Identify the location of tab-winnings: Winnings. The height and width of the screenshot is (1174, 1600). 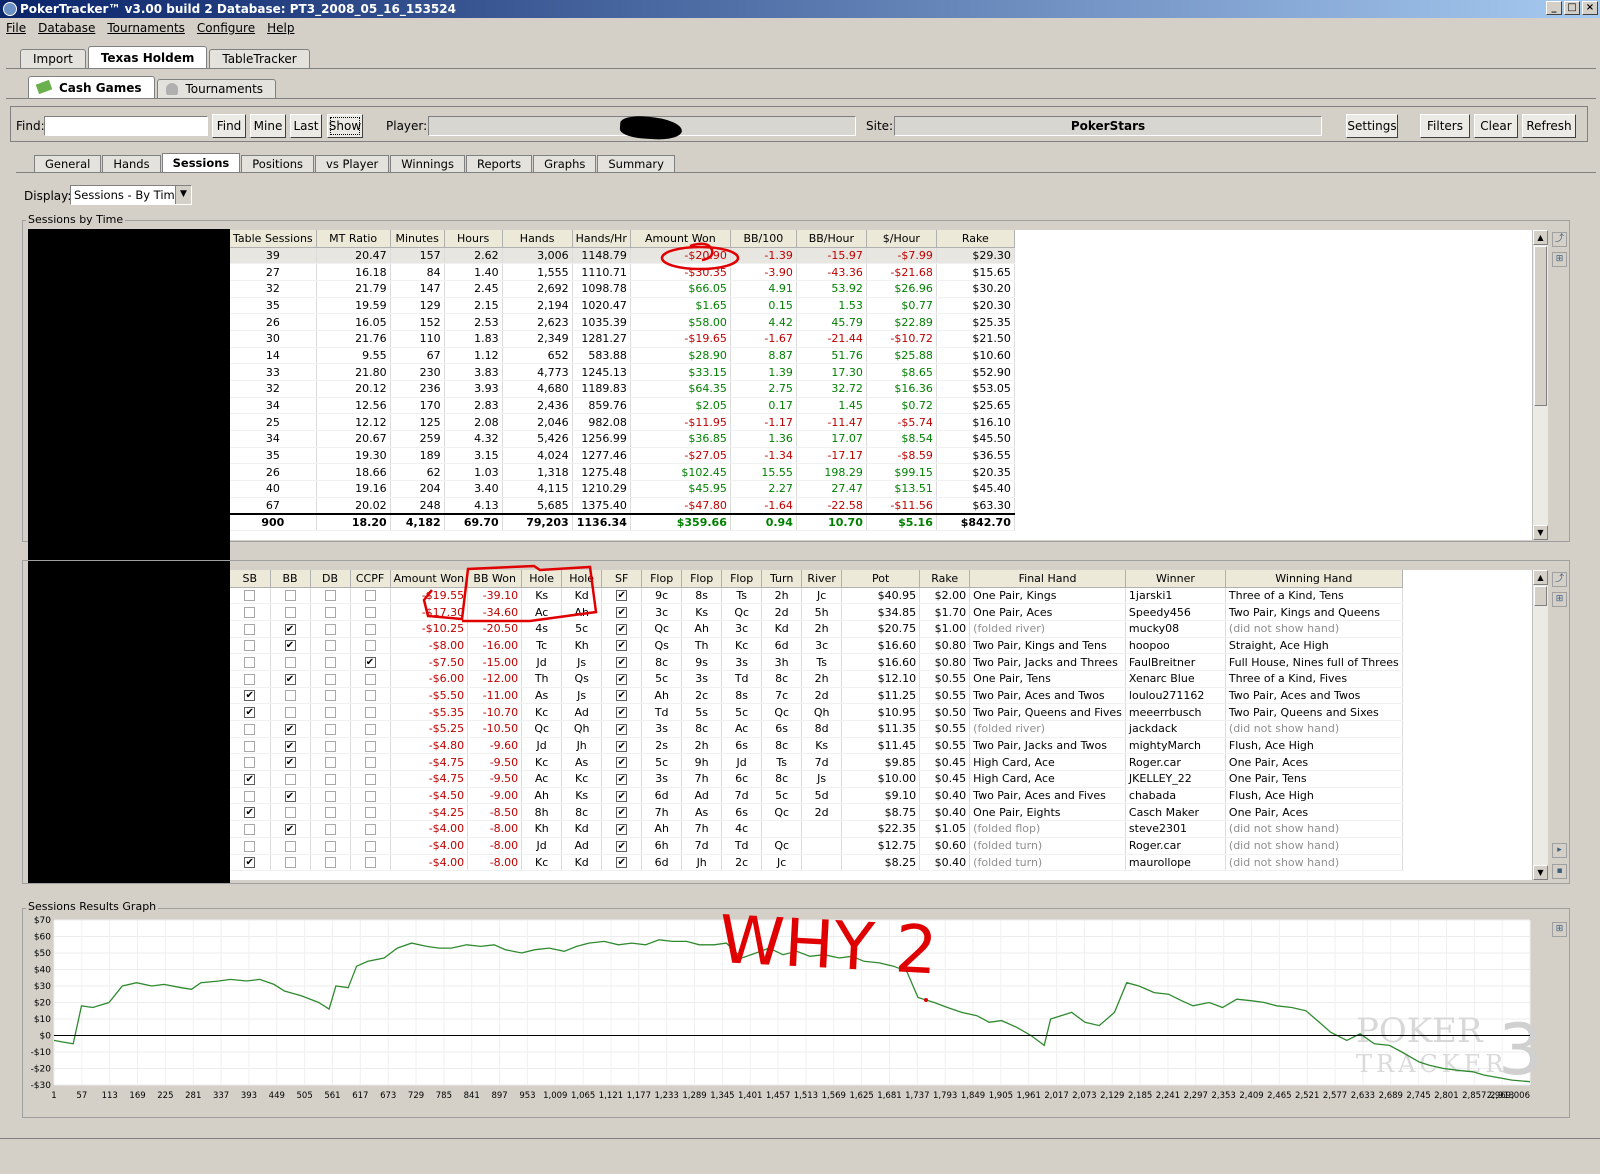
(427, 164).